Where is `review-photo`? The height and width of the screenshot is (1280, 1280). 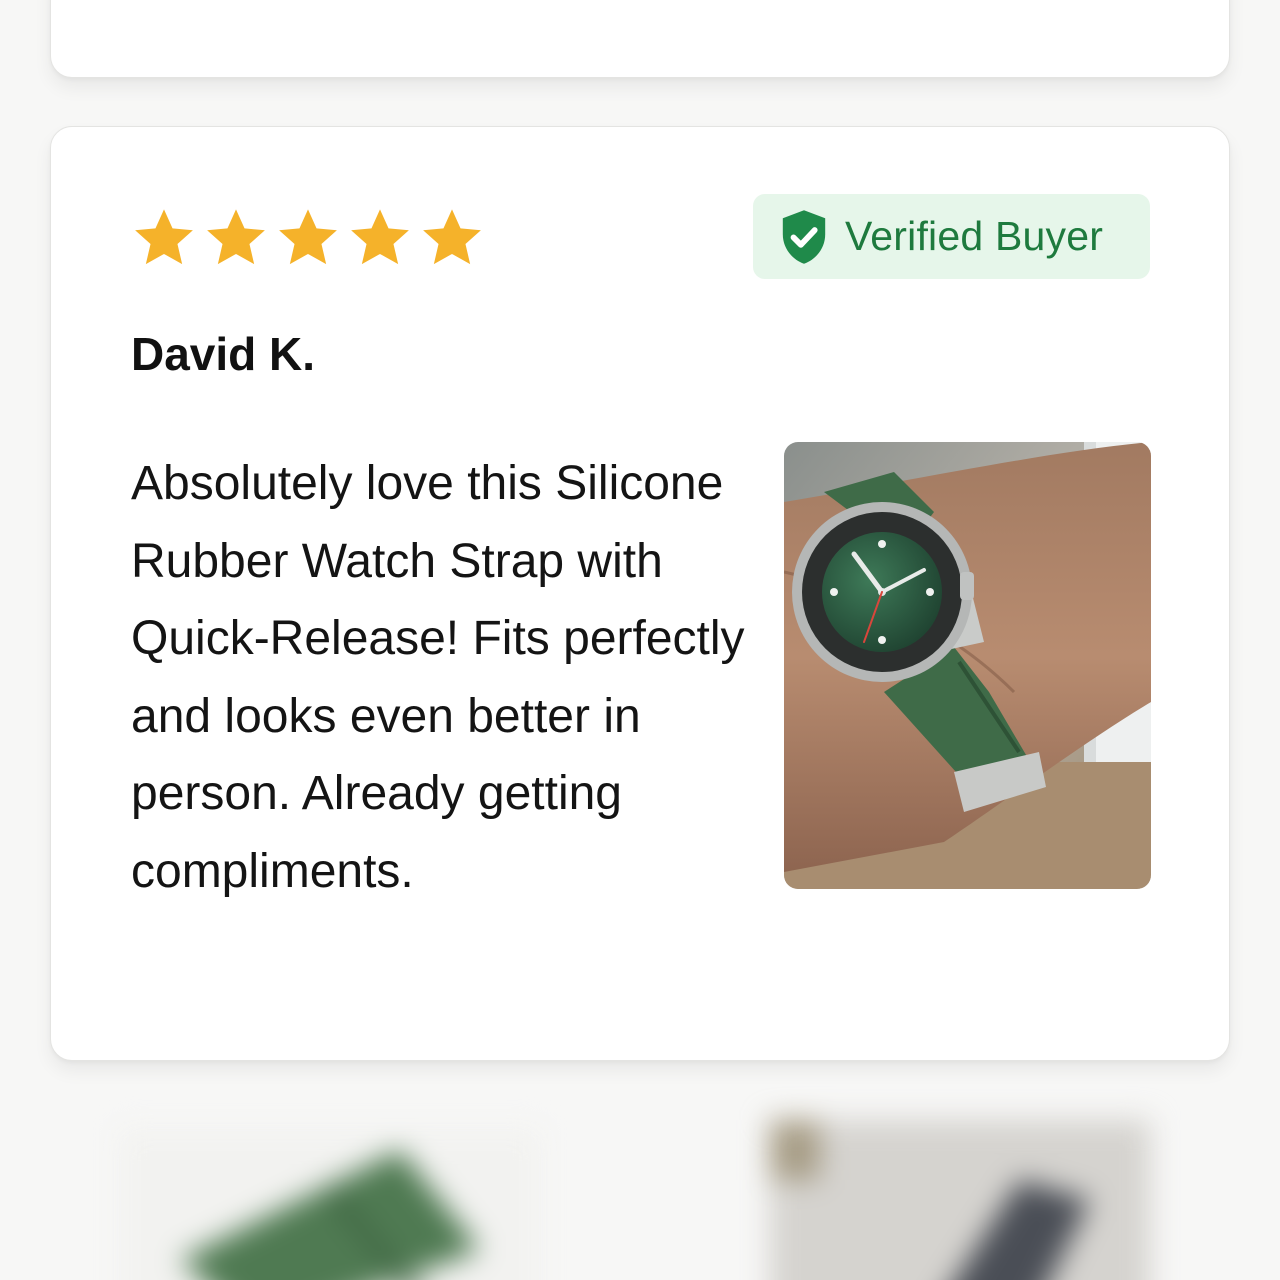
review-photo is located at coordinates (967, 665).